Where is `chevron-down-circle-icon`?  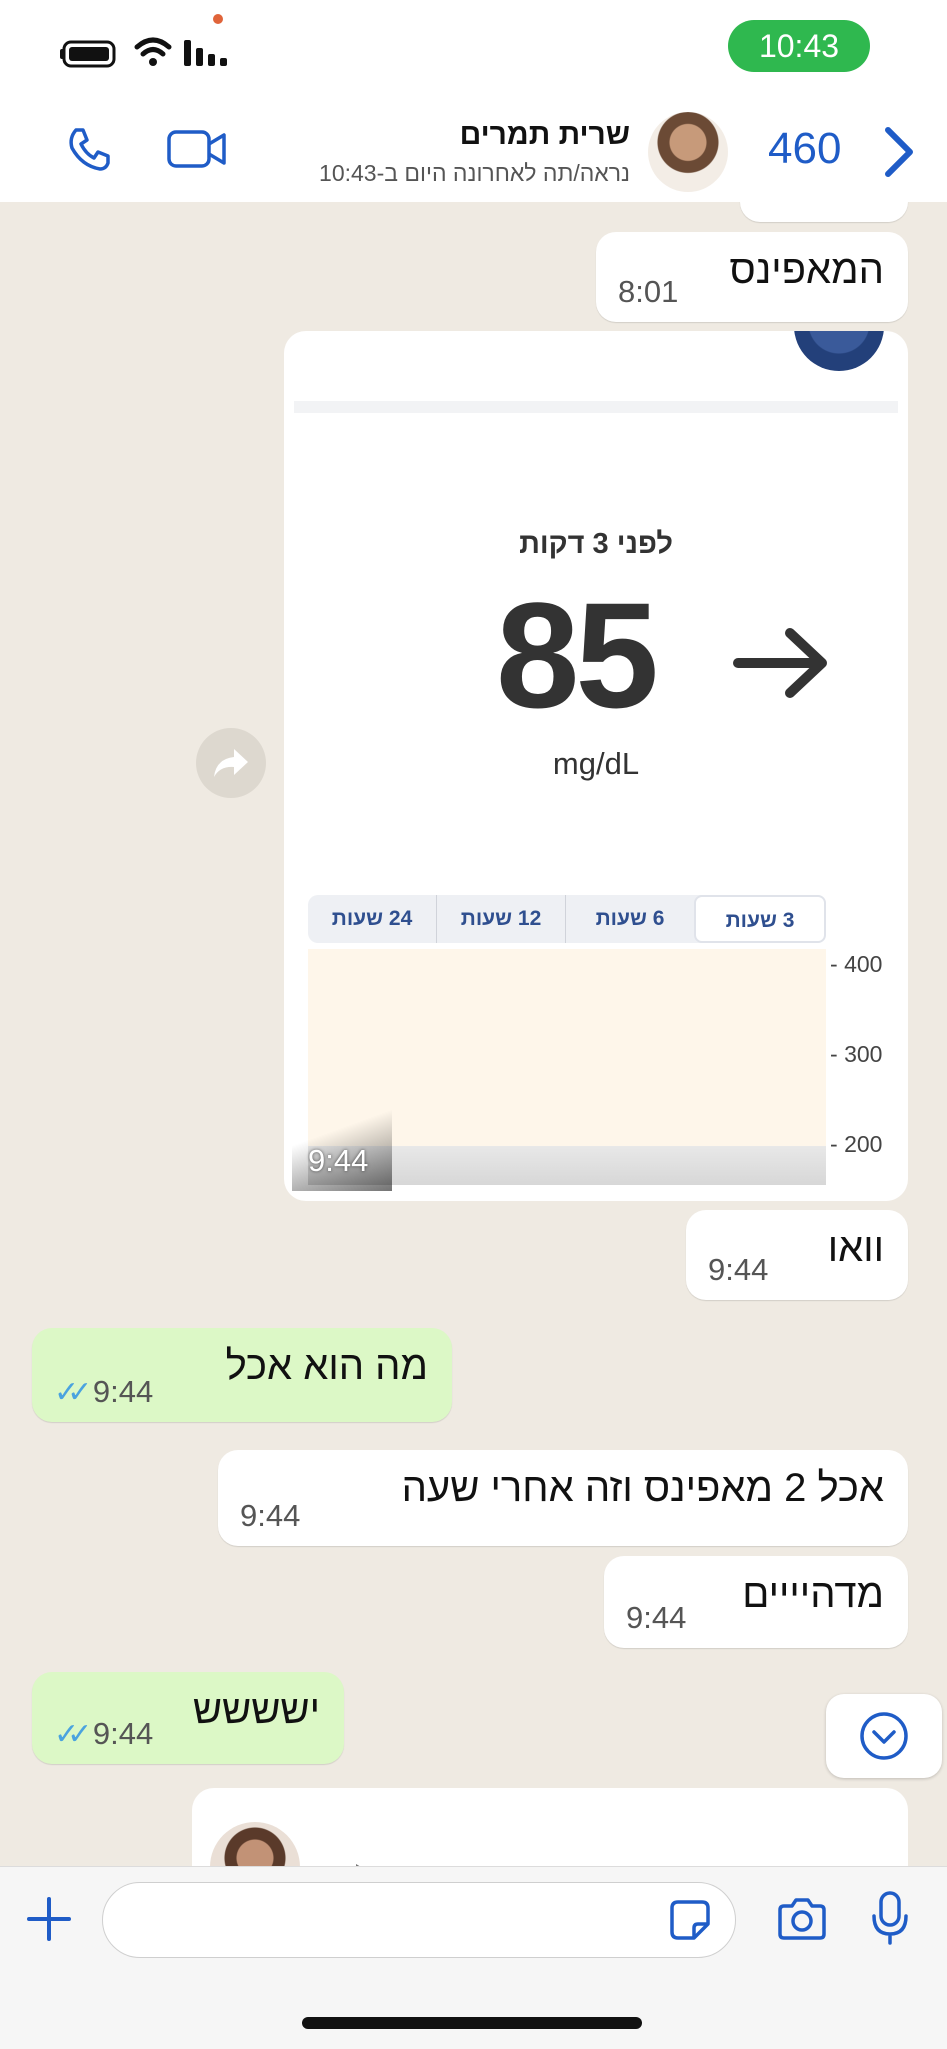 chevron-down-circle-icon is located at coordinates (884, 1736).